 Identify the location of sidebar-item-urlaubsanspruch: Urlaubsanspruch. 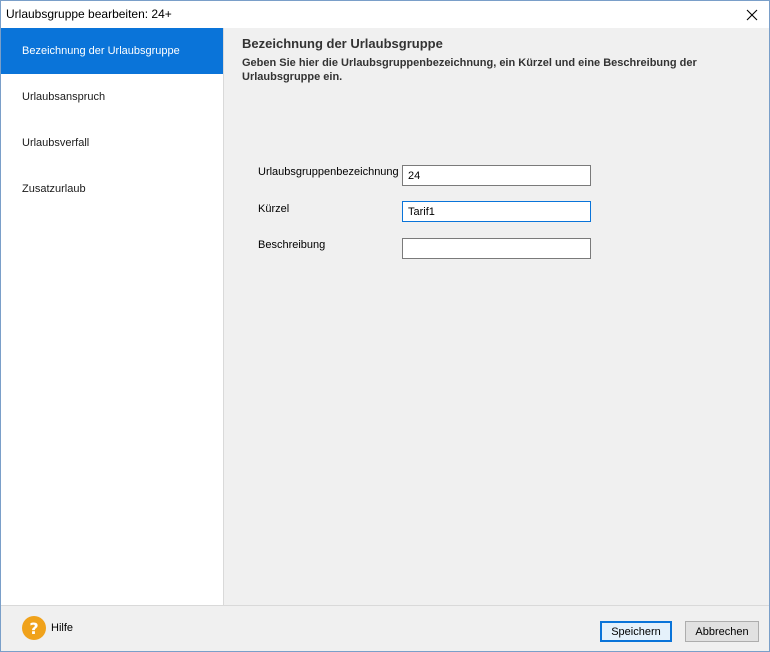
(112, 97).